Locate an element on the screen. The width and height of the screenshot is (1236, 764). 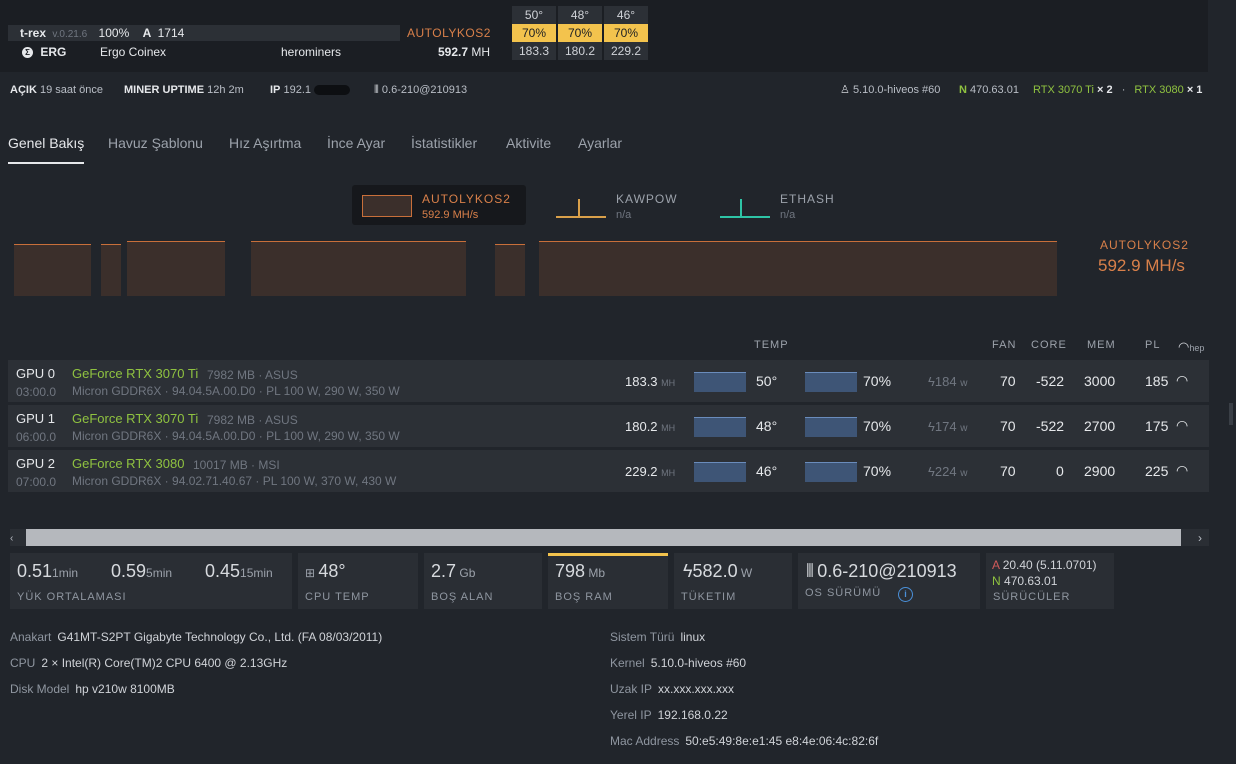
scroll-left-icon: ‹ is located at coordinates (11, 538).